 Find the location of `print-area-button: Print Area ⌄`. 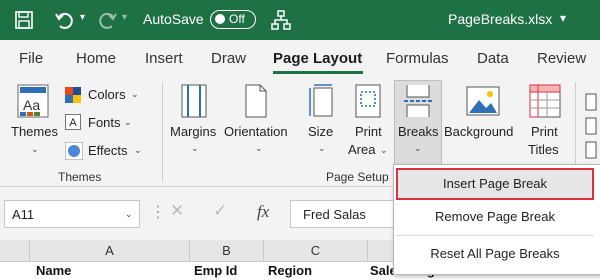

print-area-button: Print Area ⌄ is located at coordinates (367, 124).